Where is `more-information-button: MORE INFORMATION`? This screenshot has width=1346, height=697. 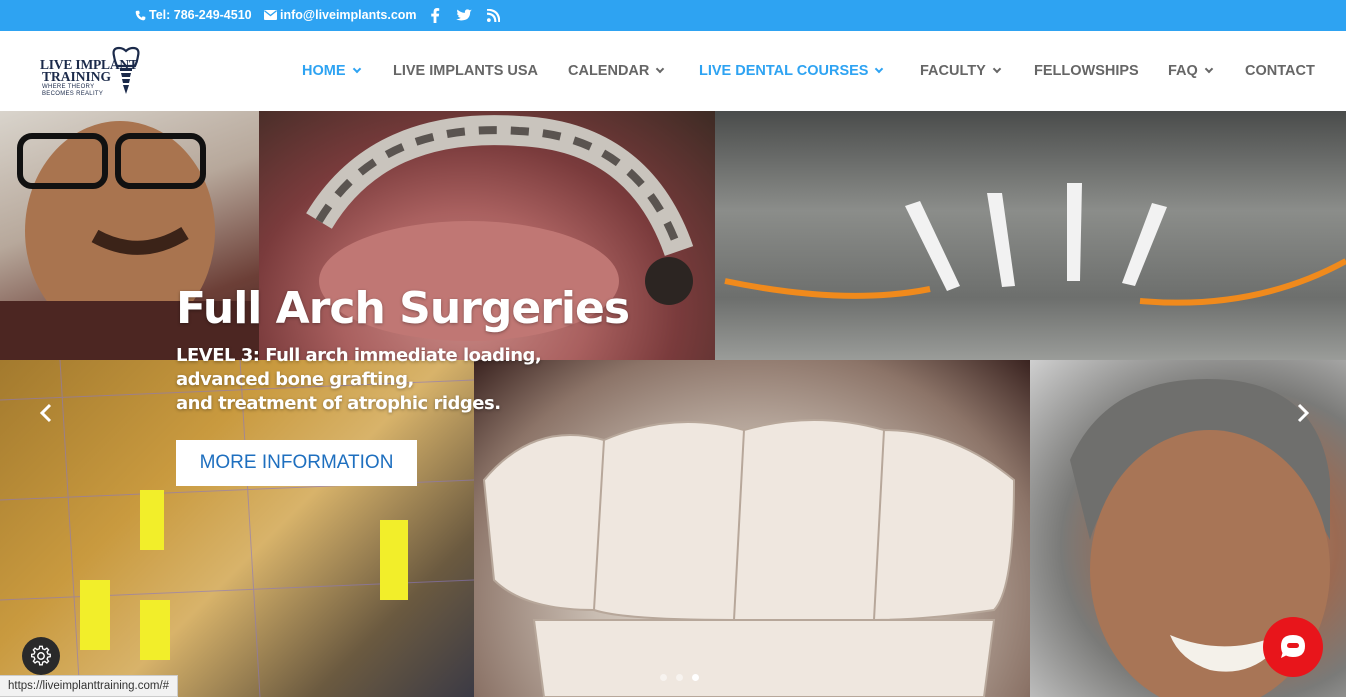 more-information-button: MORE INFORMATION is located at coordinates (296, 463).